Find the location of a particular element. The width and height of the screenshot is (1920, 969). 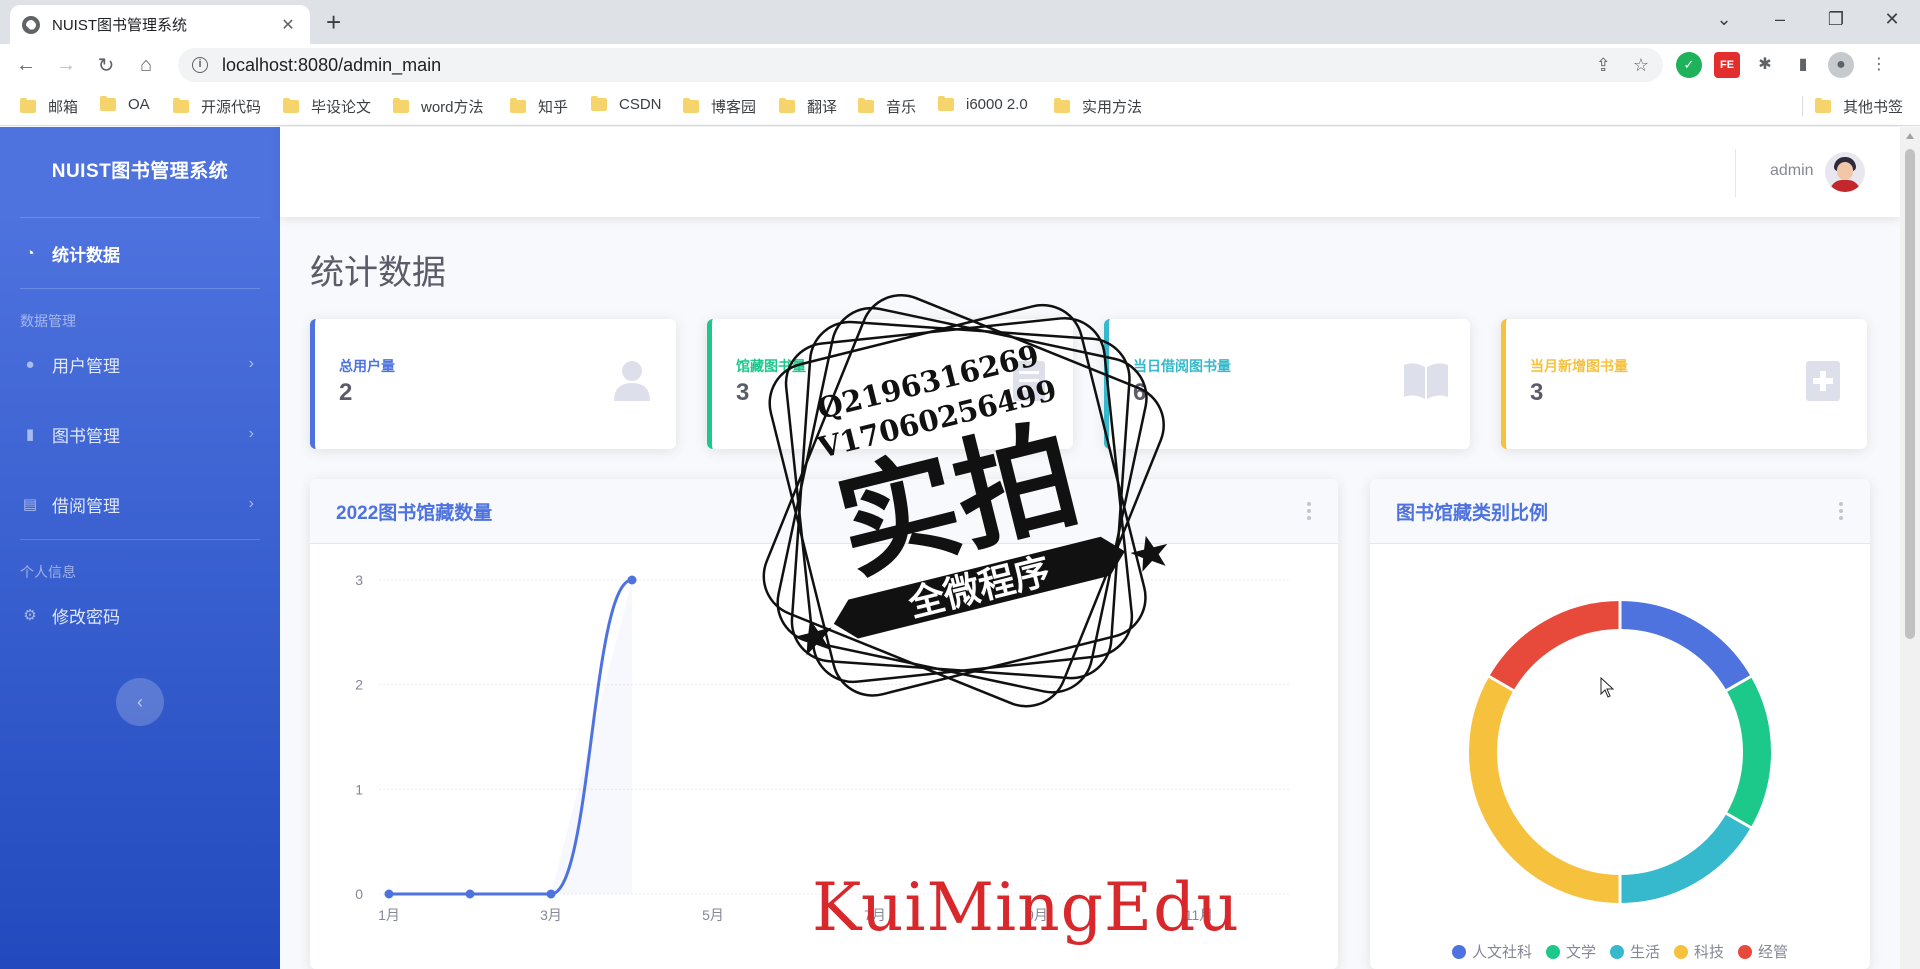

stat-label: 当月新增图书量 is located at coordinates (1579, 366).